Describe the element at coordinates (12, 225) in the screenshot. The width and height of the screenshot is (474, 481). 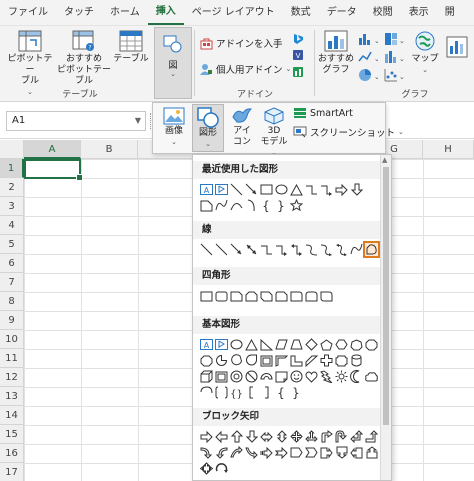
I see `row-header: 4` at that location.